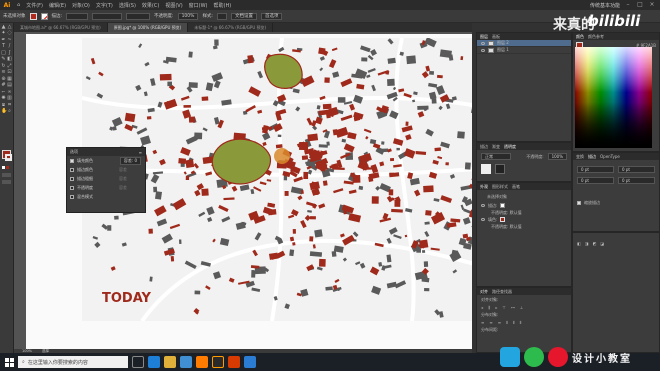 The height and width of the screenshot is (371, 660). I want to click on draw-mode-icon, so click(6, 175).